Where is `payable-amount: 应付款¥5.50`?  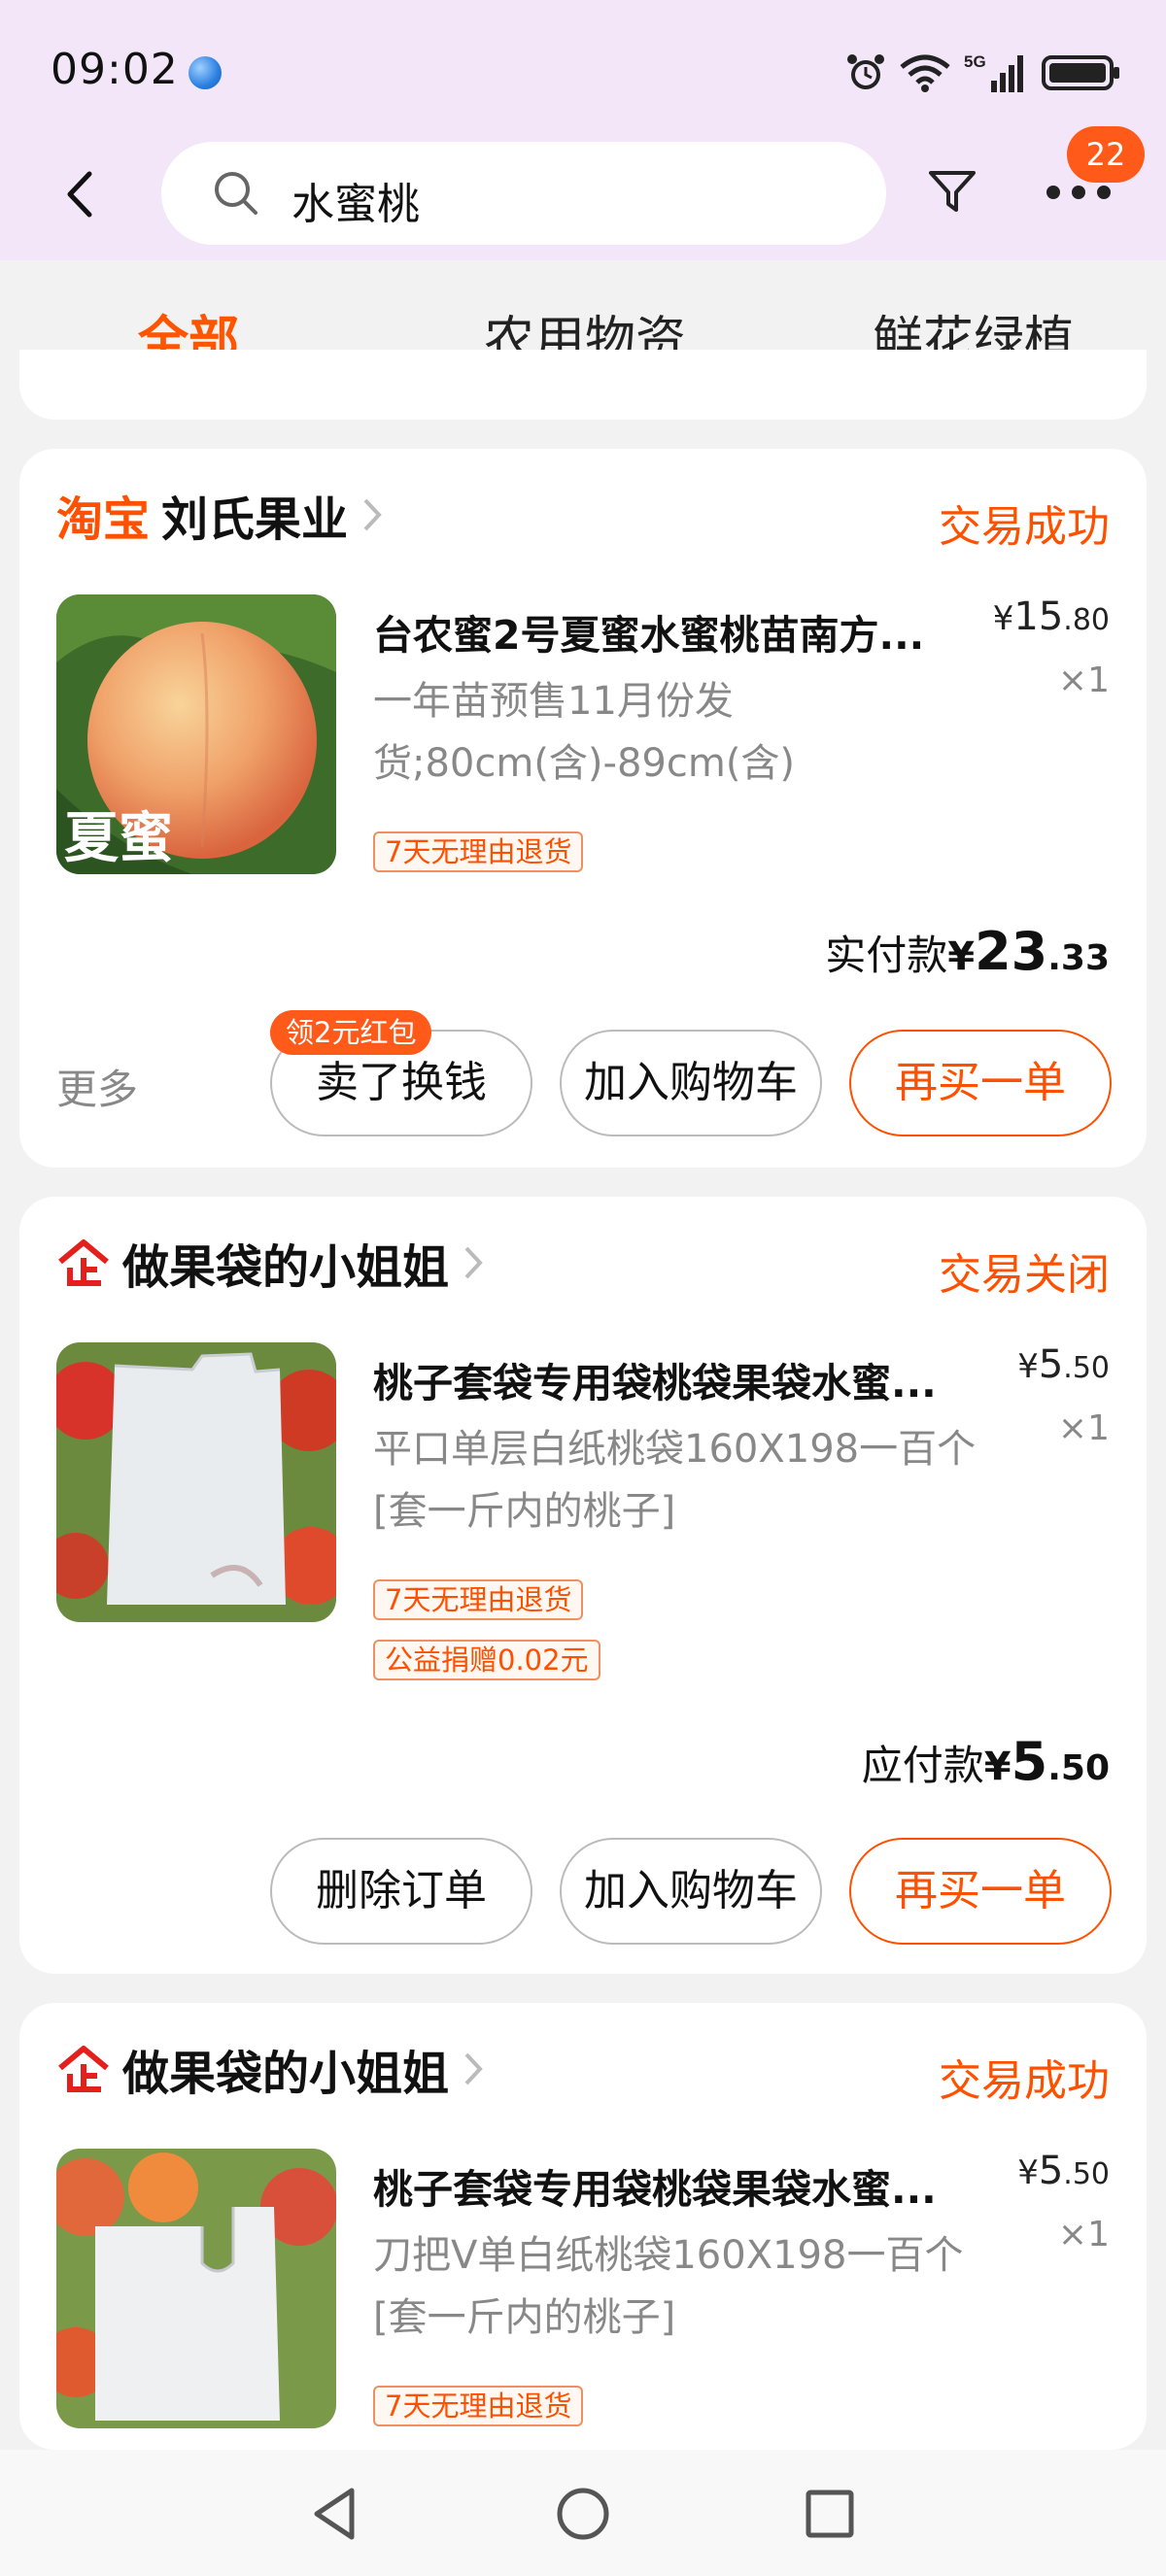
payable-amount: 应付款¥5.50 is located at coordinates (985, 1761).